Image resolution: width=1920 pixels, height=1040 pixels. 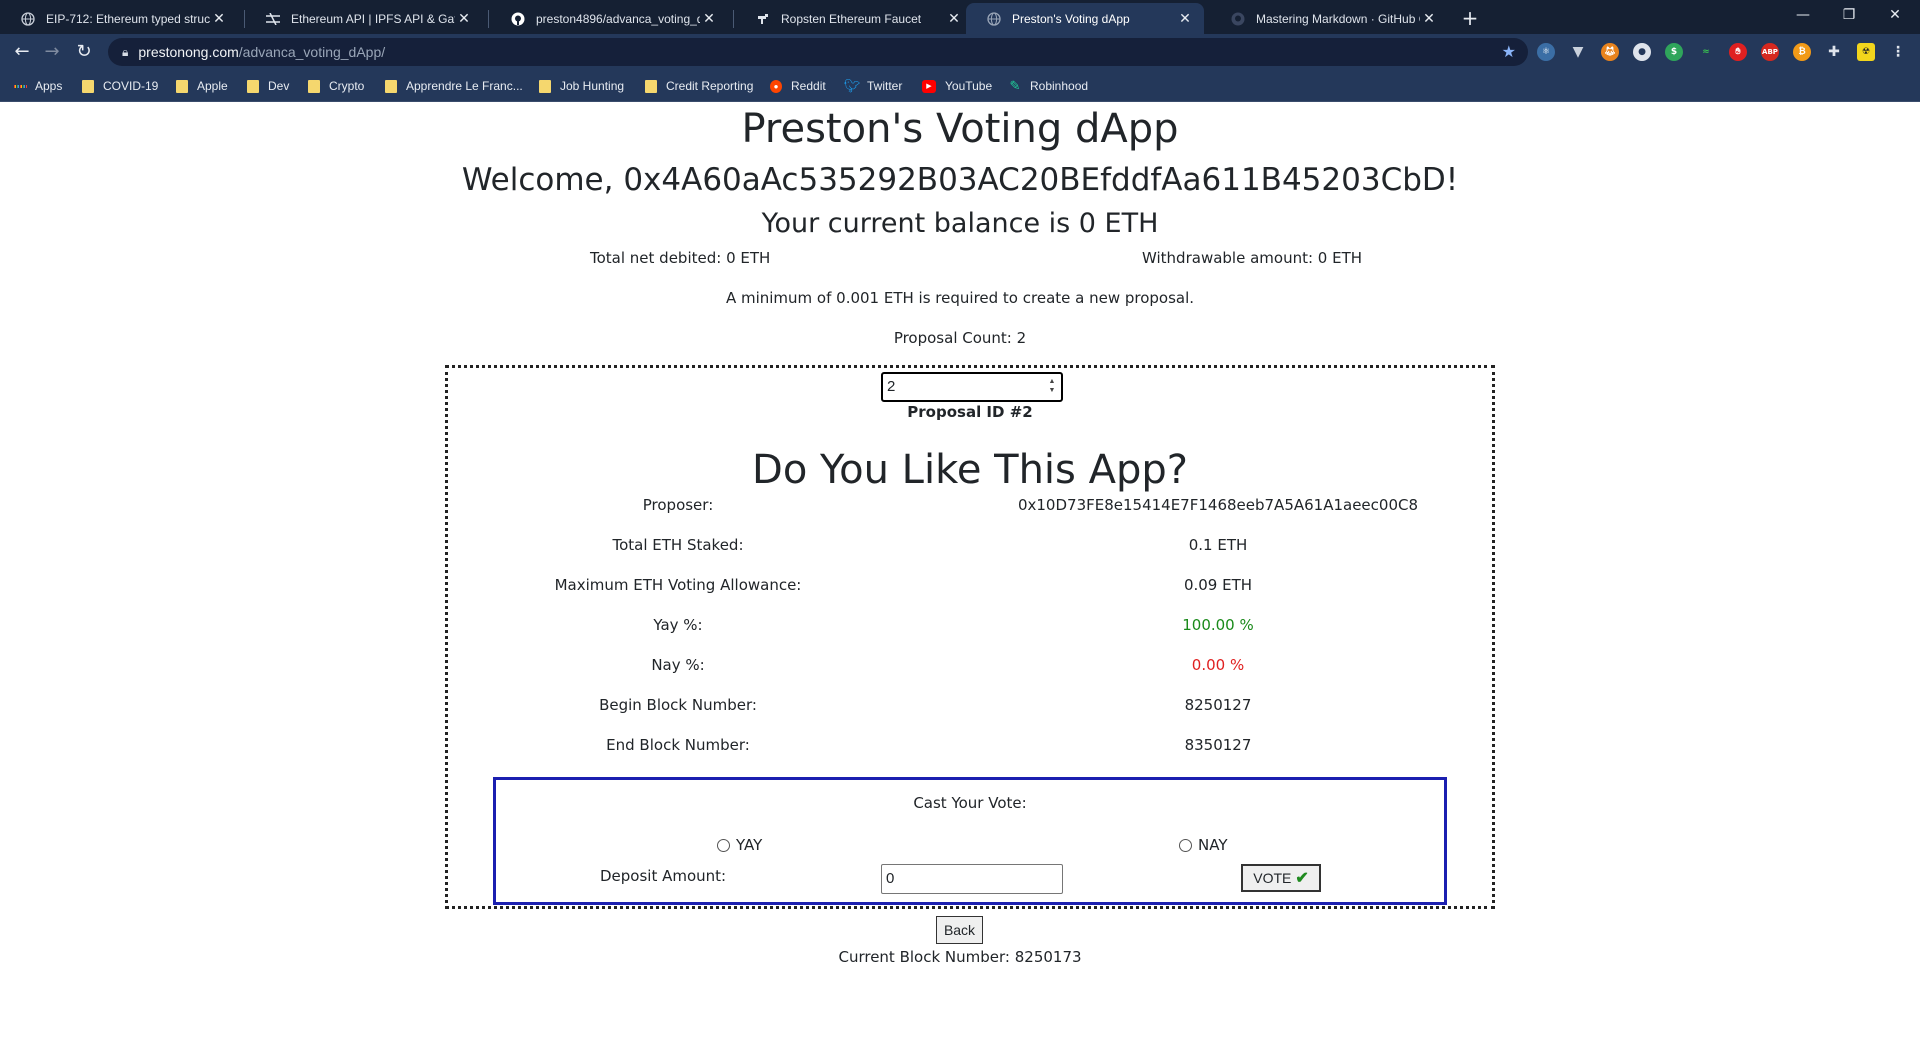 What do you see at coordinates (131, 86) in the screenshot?
I see `bookmark-label: COVID-19` at bounding box center [131, 86].